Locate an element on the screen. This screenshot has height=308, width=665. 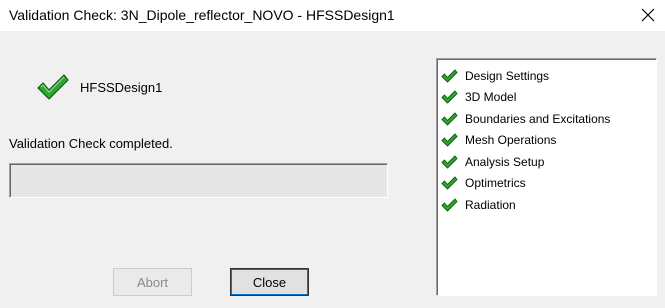
status-message: Validation Check completed. is located at coordinates (91, 143).